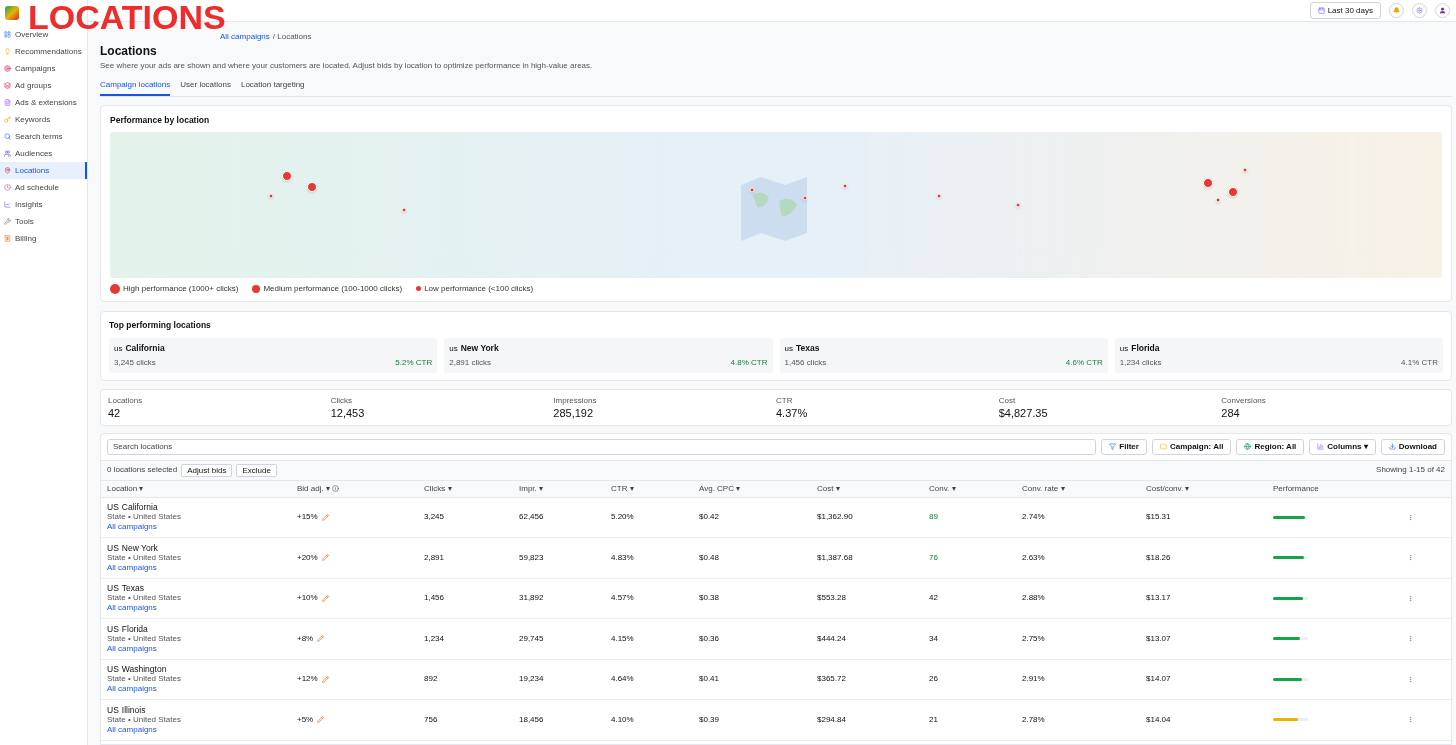 This screenshot has height=745, width=1456. What do you see at coordinates (943, 355) in the screenshot?
I see `location-tile: us Texas 1,456 clicks 4.6% CTR` at bounding box center [943, 355].